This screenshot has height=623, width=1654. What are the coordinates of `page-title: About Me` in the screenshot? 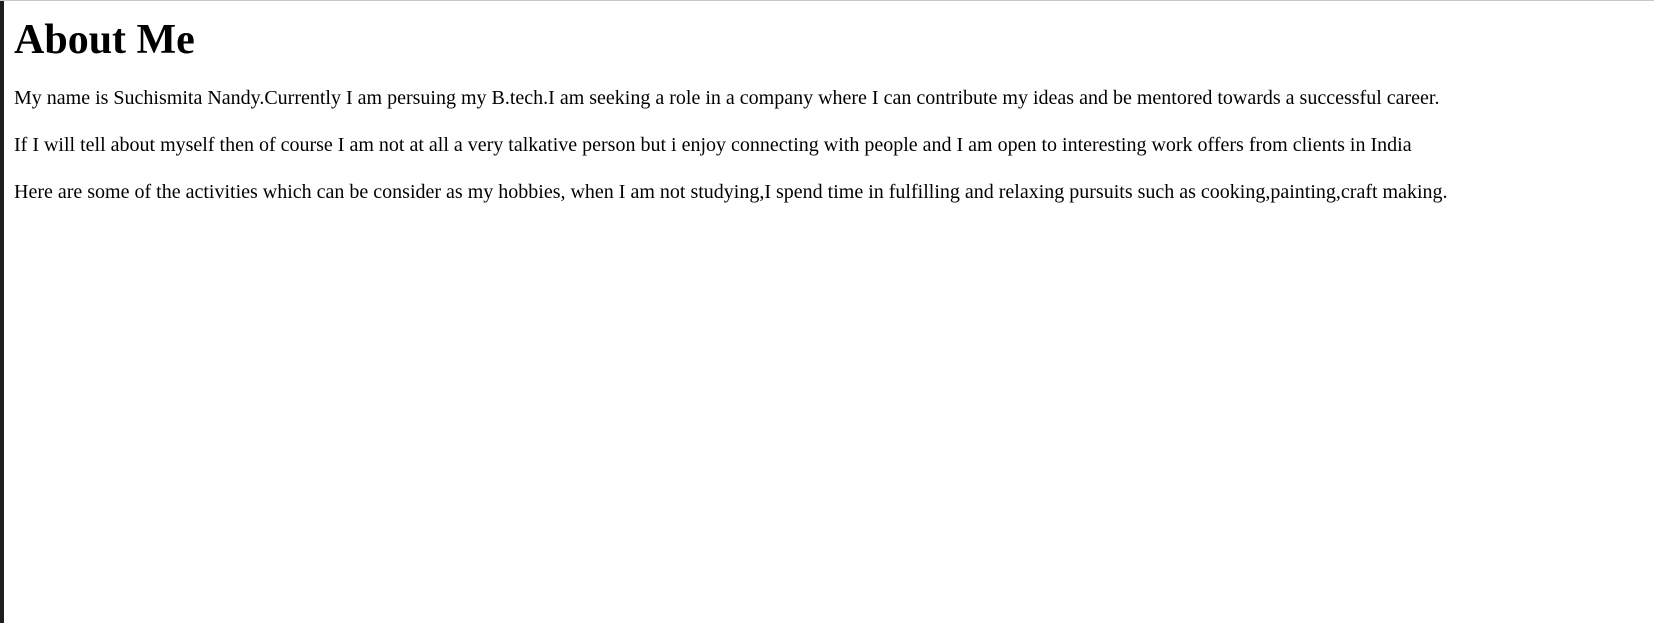 It's located at (104, 40).